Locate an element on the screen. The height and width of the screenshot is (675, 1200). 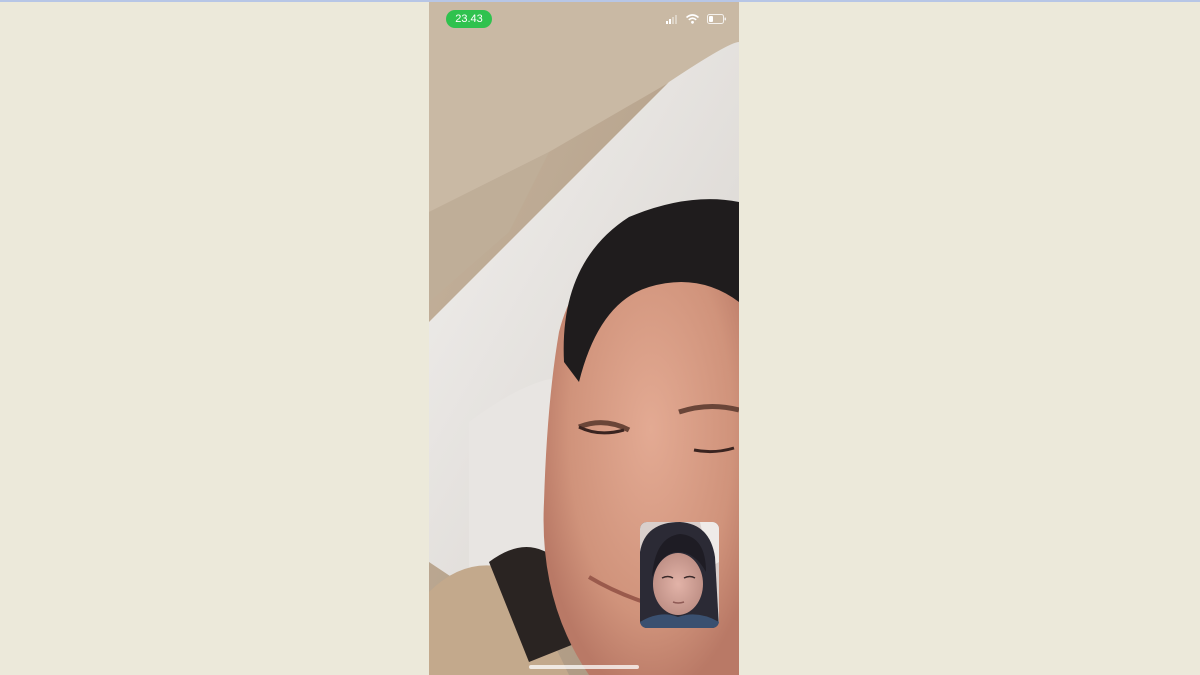
self-view-preview is located at coordinates (679, 575).